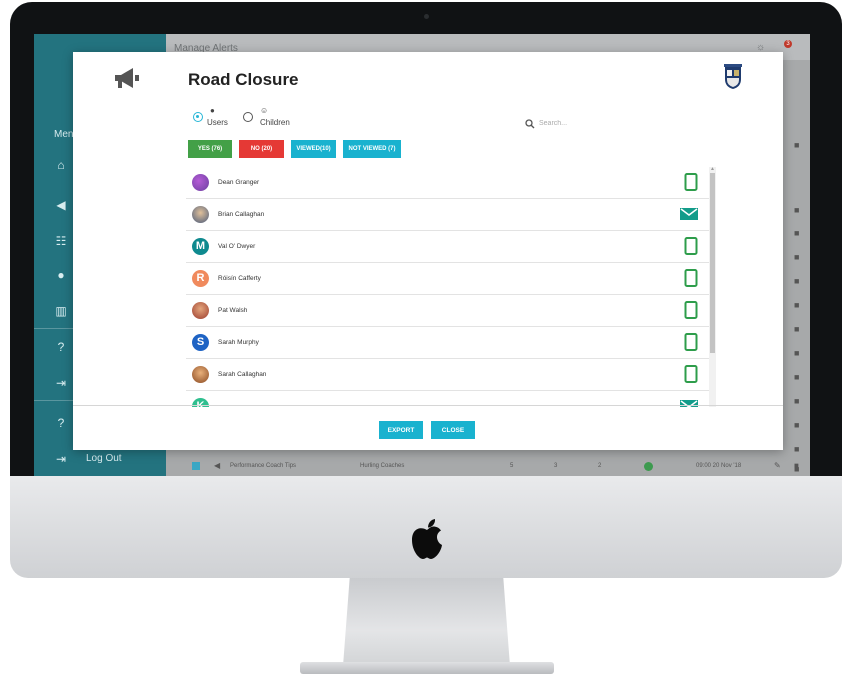 The width and height of the screenshot is (842, 679). I want to click on user-icon: ●, so click(212, 110).